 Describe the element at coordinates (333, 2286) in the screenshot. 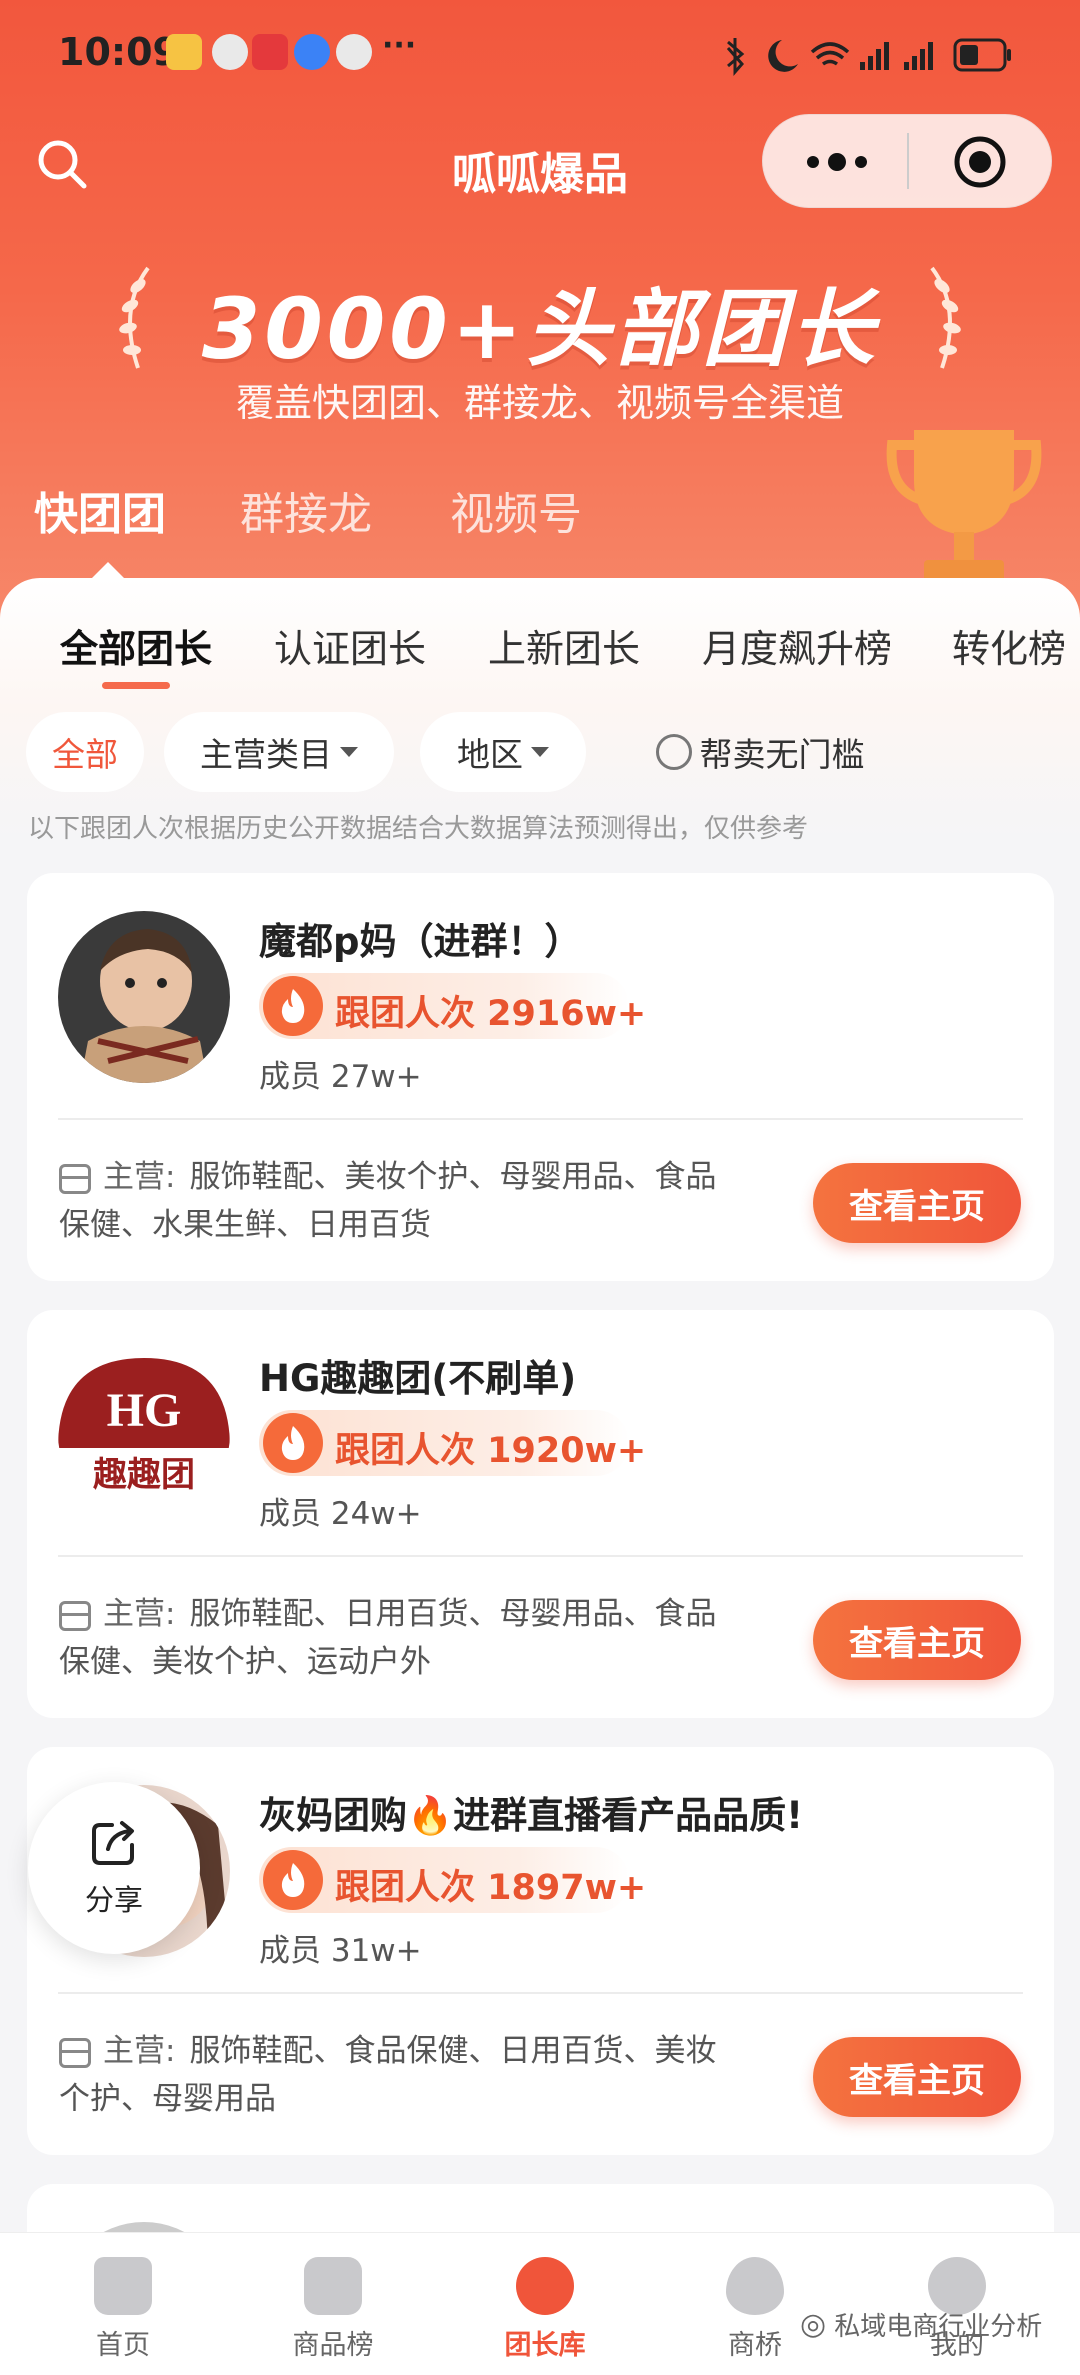

I see `shopping-bag-icon` at that location.